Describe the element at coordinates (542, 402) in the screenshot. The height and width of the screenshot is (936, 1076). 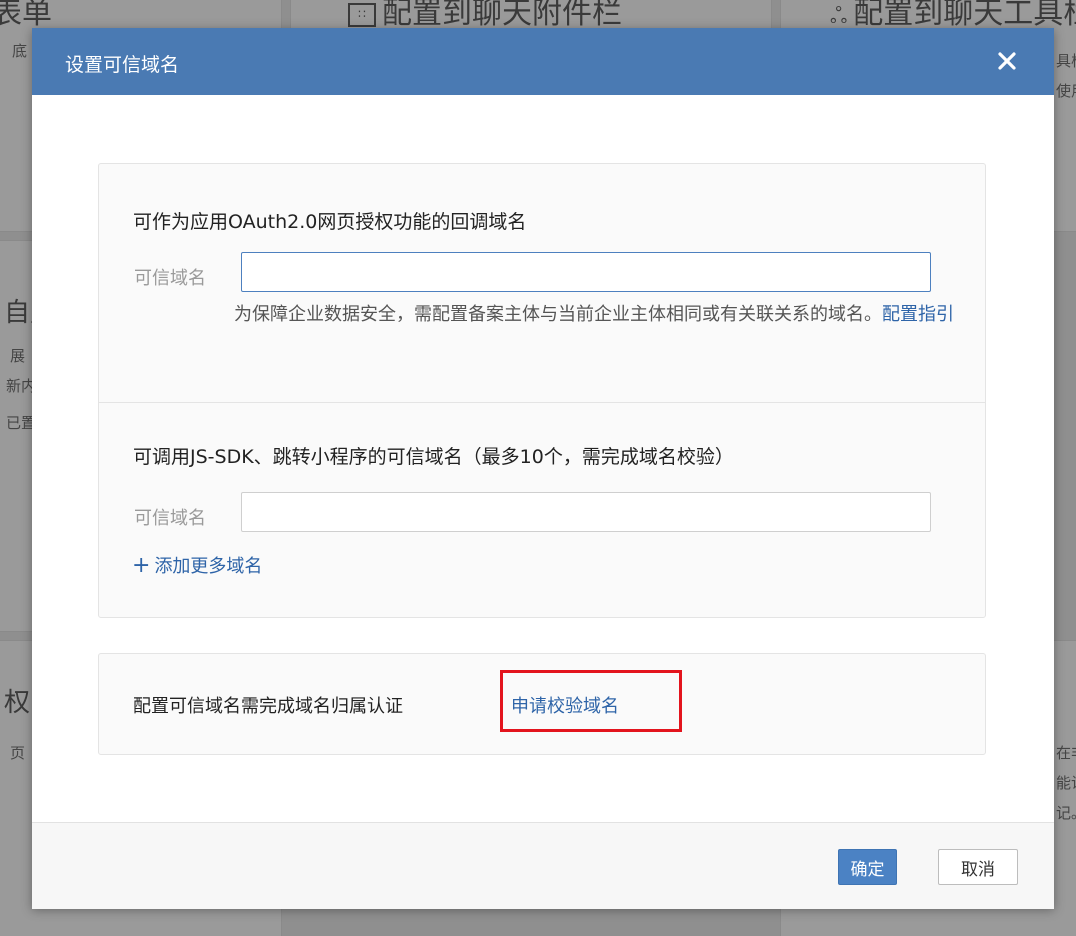
I see `section-divider` at that location.